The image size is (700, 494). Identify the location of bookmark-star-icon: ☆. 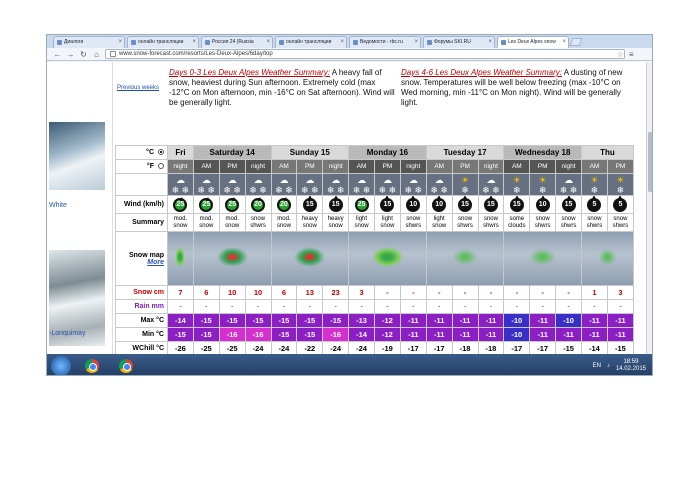
(620, 54).